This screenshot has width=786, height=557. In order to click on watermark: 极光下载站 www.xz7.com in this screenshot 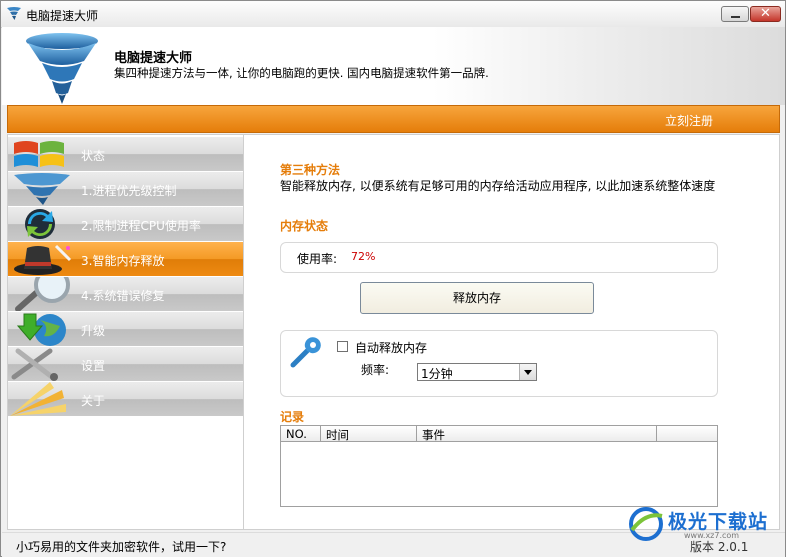, I will do `click(703, 524)`.